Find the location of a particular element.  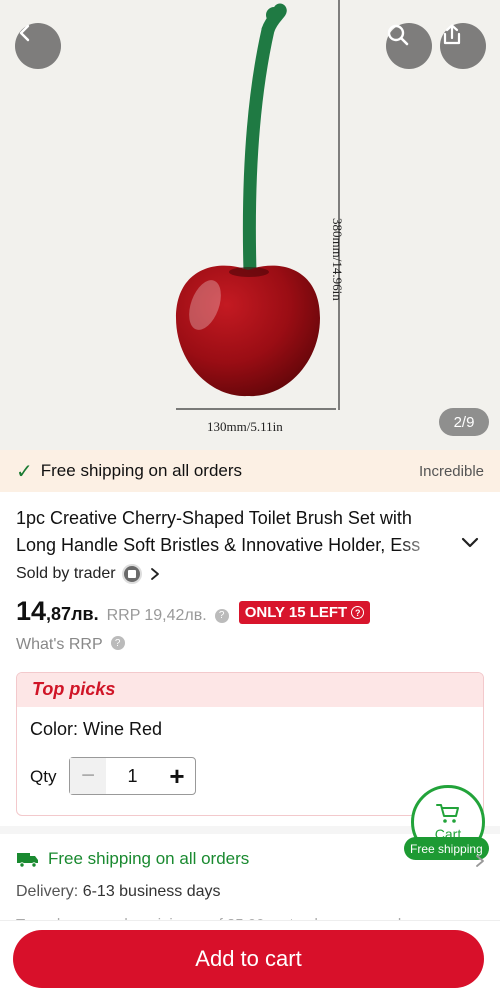

stock-badge-text: ONLY 15 LEFT is located at coordinates (296, 612).